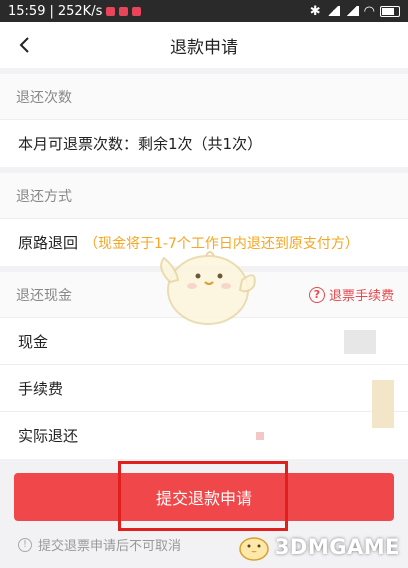  Describe the element at coordinates (316, 294) in the screenshot. I see `question-icon: ?` at that location.